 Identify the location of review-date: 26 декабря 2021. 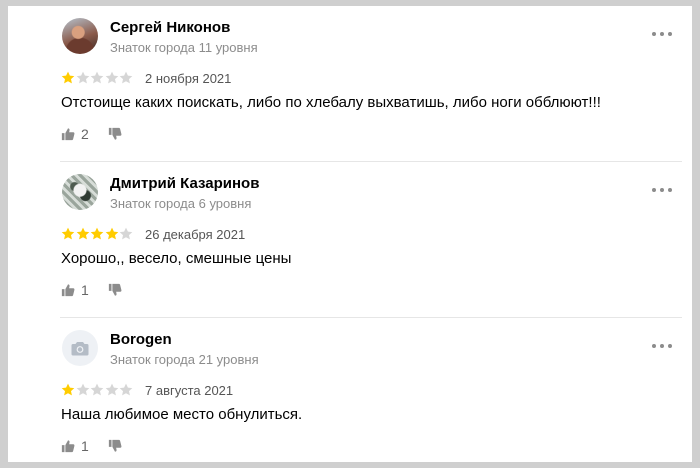
(195, 234).